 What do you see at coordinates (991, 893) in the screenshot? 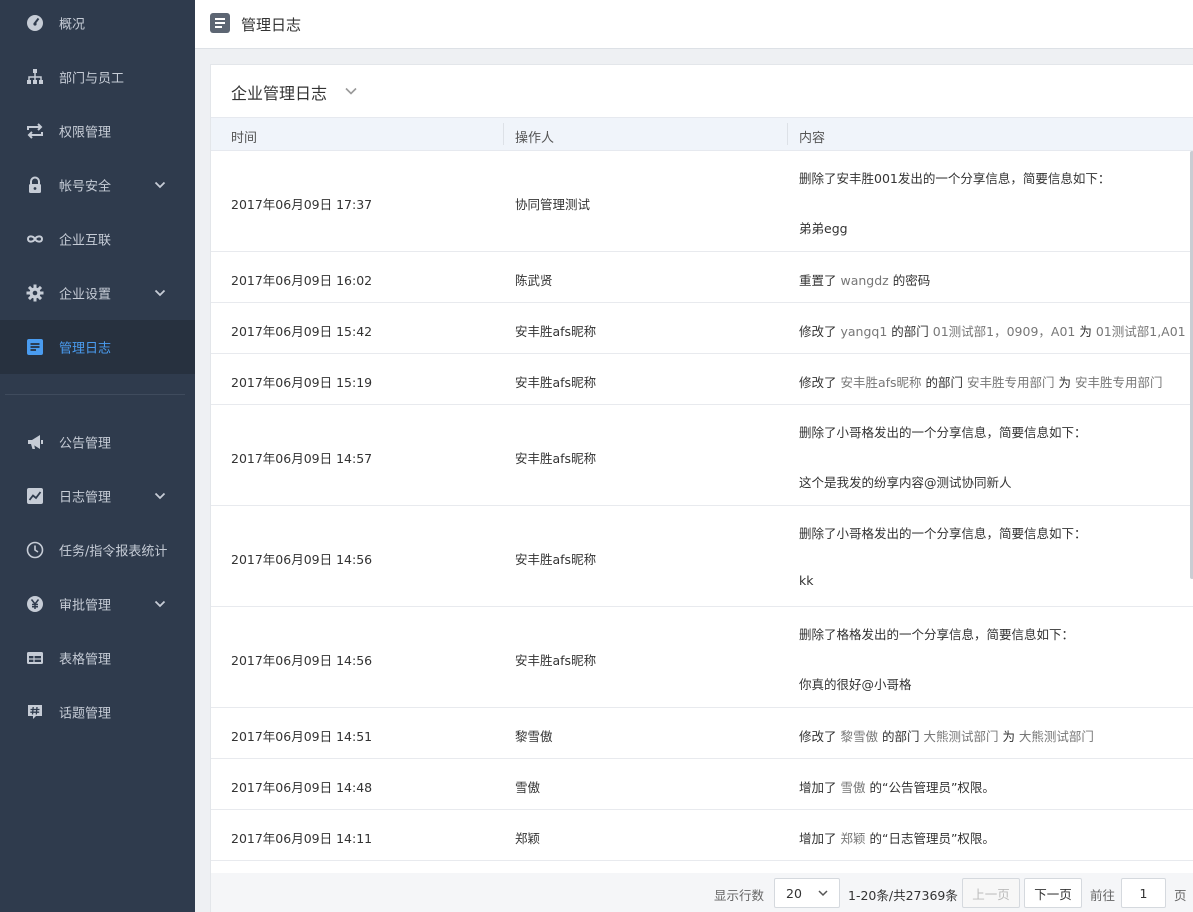
I see `prev-page-button: 上一页` at bounding box center [991, 893].